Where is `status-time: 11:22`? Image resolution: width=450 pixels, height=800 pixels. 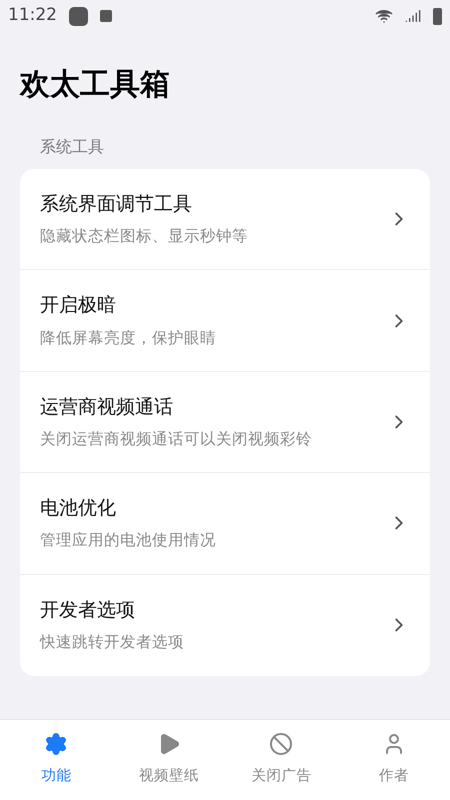 status-time: 11:22 is located at coordinates (32, 16).